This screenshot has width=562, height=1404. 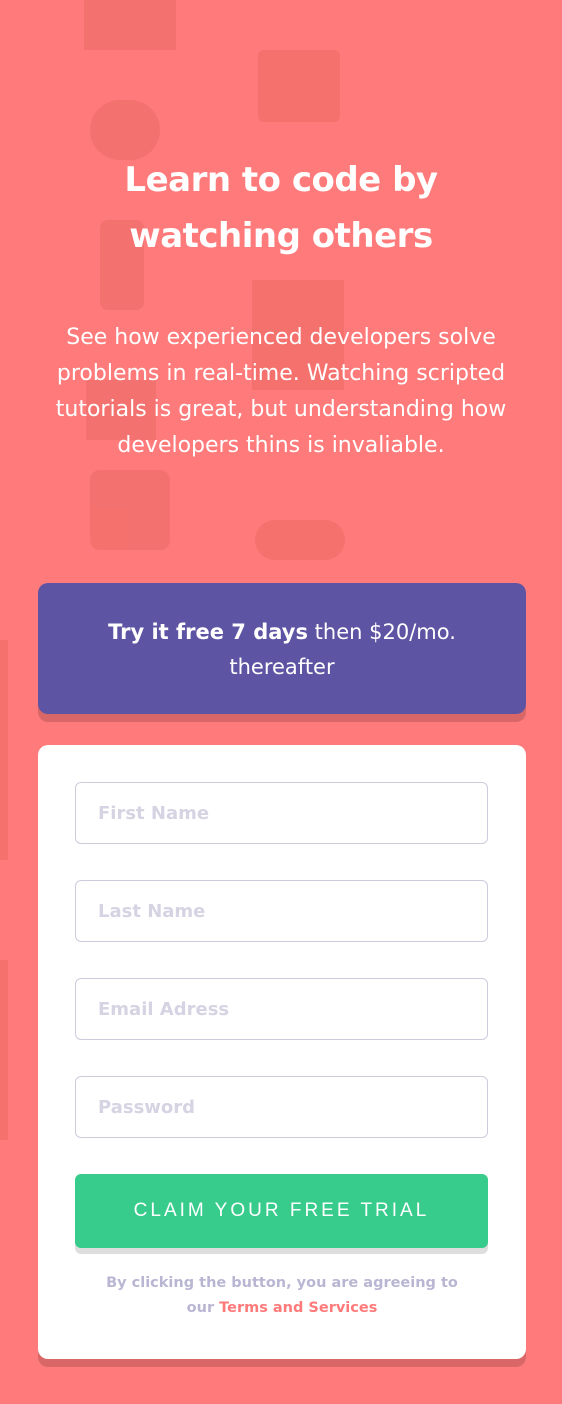 I want to click on last-name-field, so click(x=281, y=911).